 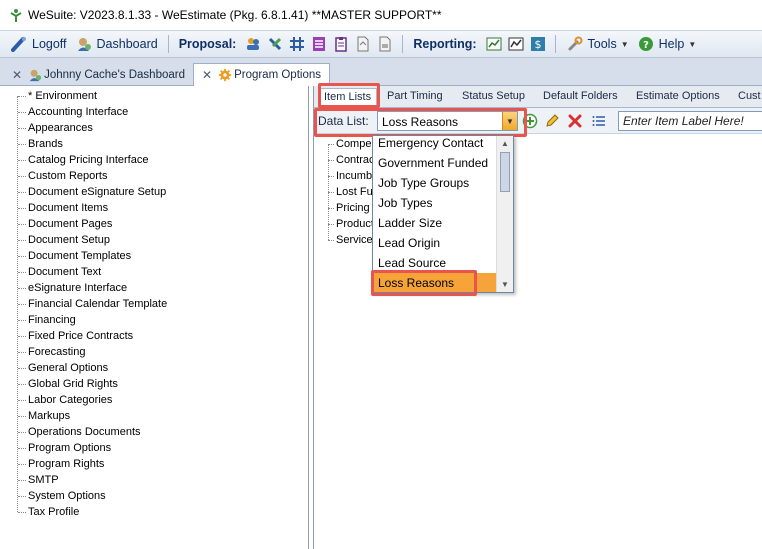 What do you see at coordinates (435, 183) in the screenshot?
I see `dropdown-option: Job Type Groups` at bounding box center [435, 183].